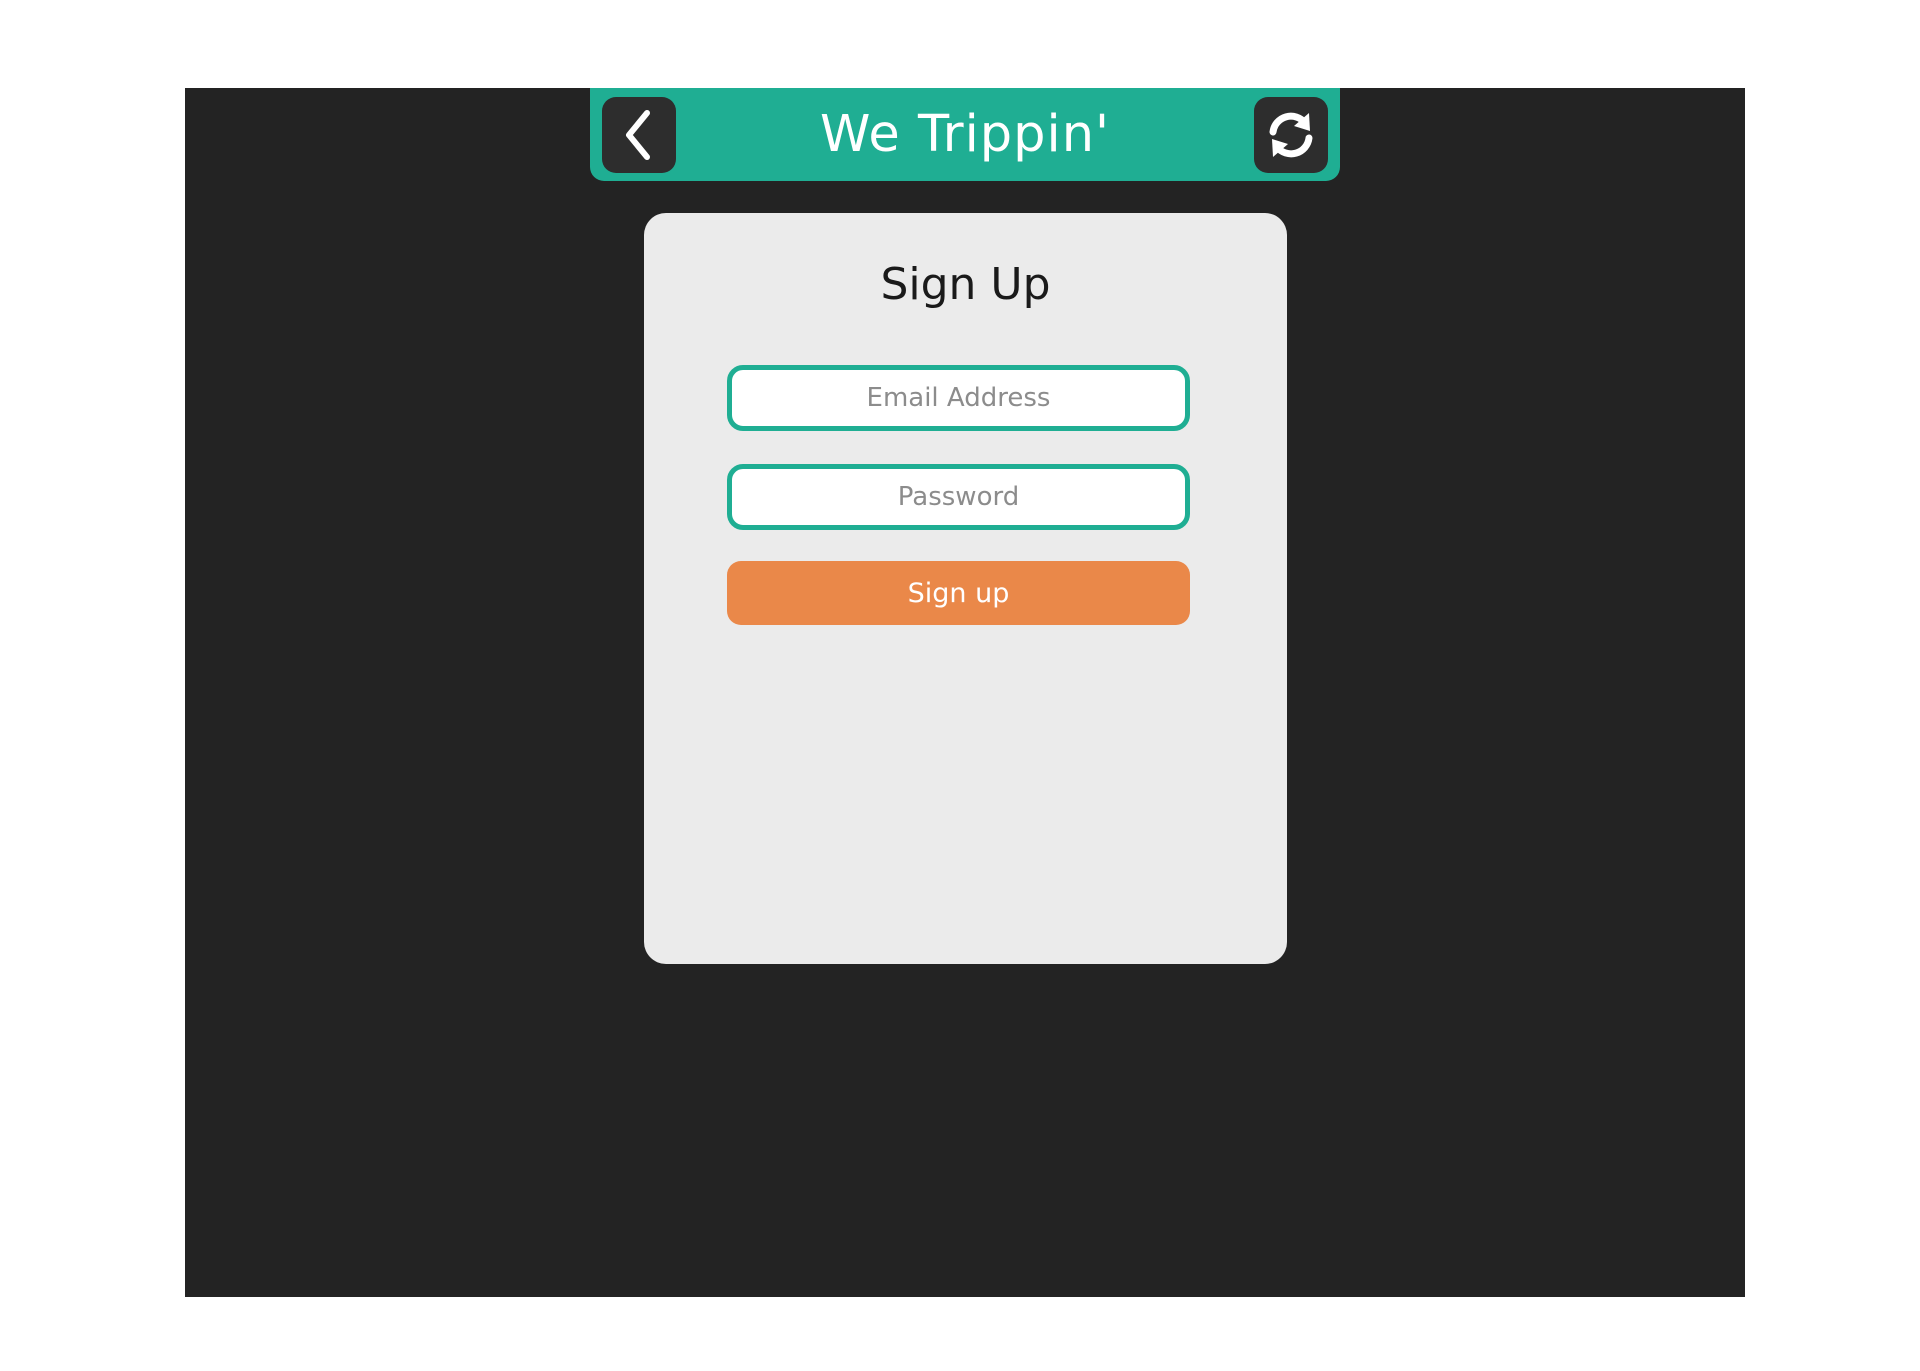  I want to click on header-bar: We Trippin', so click(965, 134).